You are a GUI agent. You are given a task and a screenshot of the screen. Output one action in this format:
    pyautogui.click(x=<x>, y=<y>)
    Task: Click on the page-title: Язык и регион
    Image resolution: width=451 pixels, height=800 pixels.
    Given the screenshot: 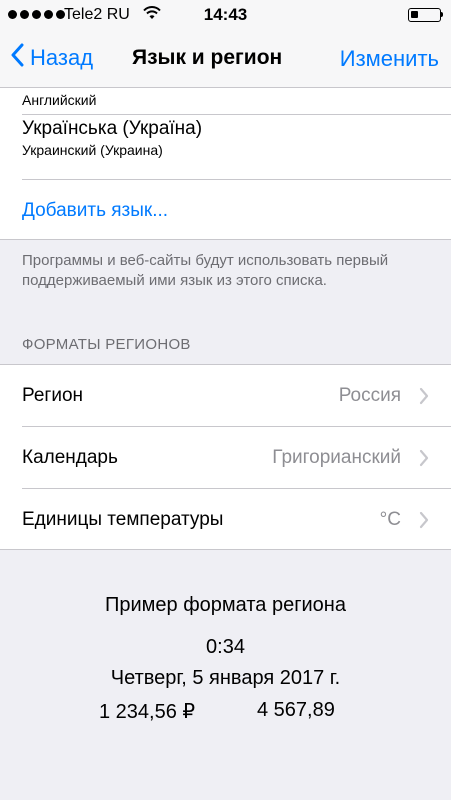 What is the action you would take?
    pyautogui.click(x=207, y=57)
    